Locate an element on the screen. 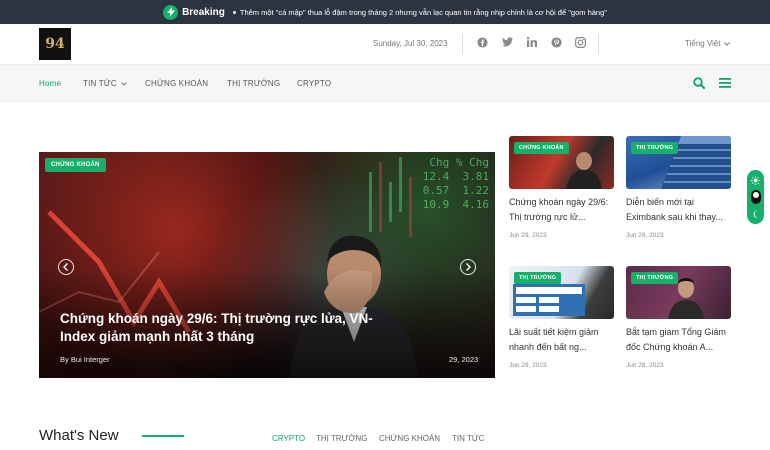  hero-author: By Bui Interger is located at coordinates (85, 359).